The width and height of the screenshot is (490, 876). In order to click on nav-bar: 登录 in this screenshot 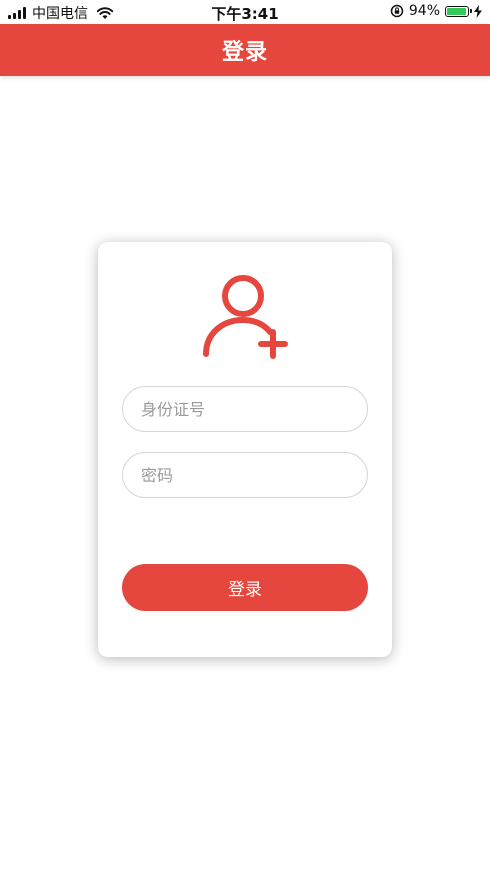, I will do `click(245, 50)`.